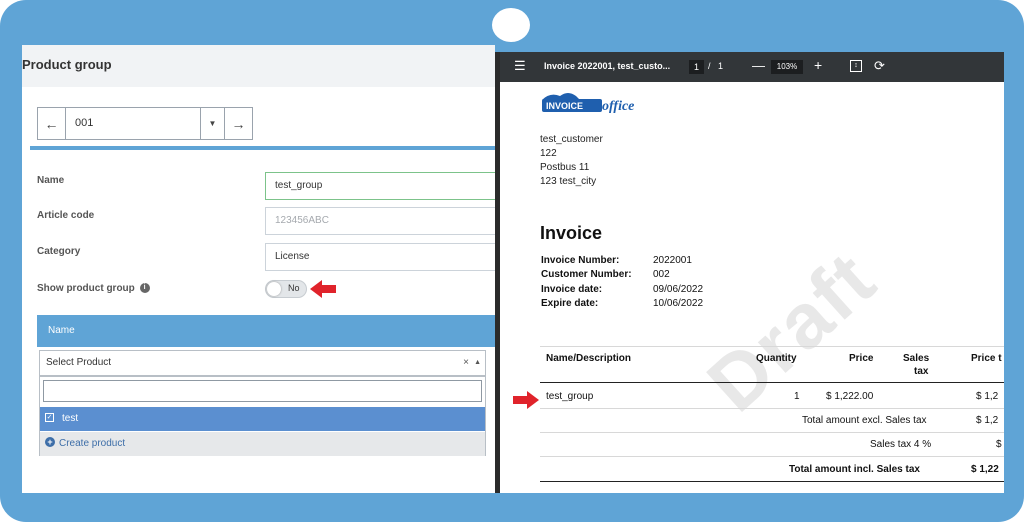  Describe the element at coordinates (262, 444) in the screenshot. I see `create-product-button: + Create product` at that location.